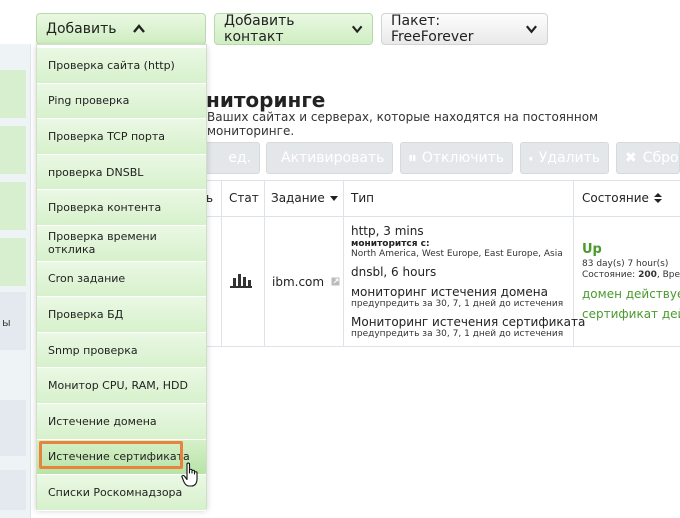 The image size is (680, 518). I want to click on add-button-label: Добавить, so click(81, 29).